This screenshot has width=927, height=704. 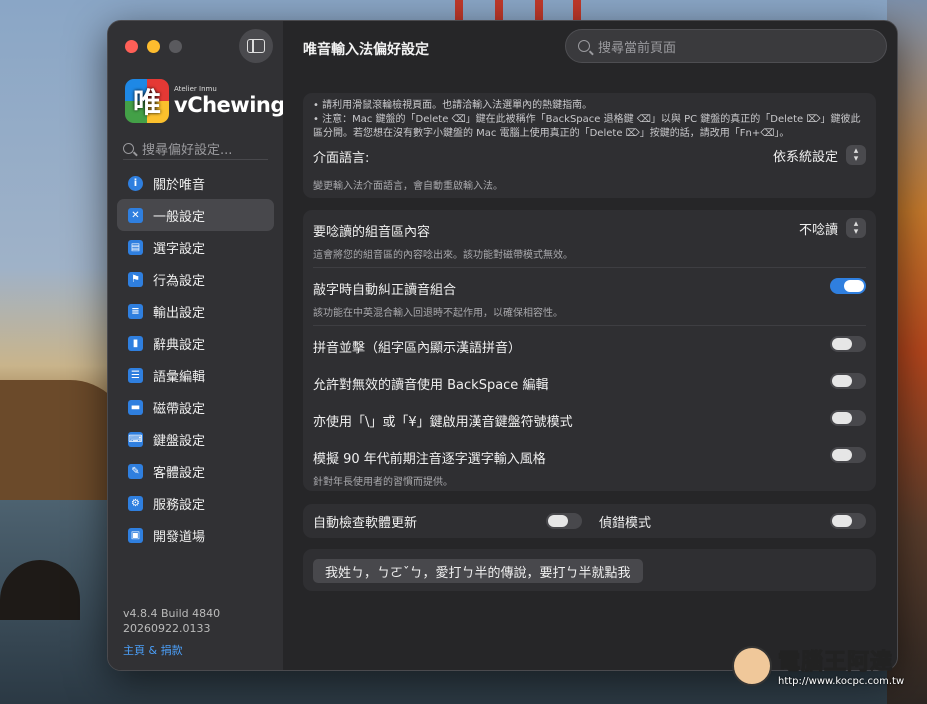 I want to click on watermark-title: 電腦王阿達, so click(x=835, y=663).